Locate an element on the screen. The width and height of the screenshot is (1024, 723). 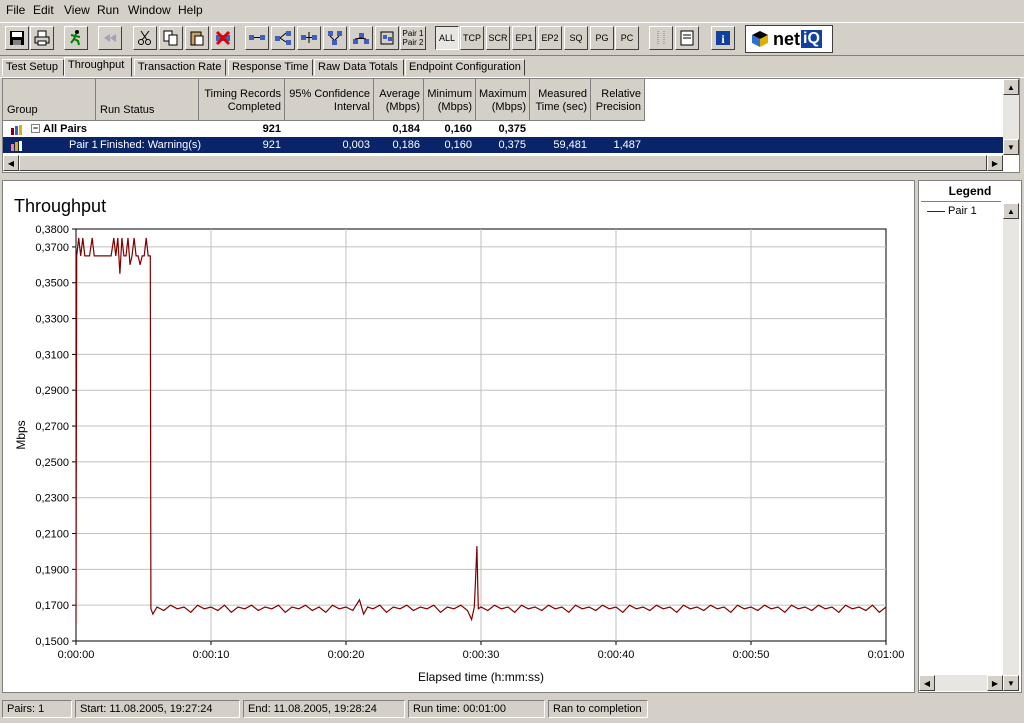
filter-sq-button: SQ is located at coordinates (576, 38).